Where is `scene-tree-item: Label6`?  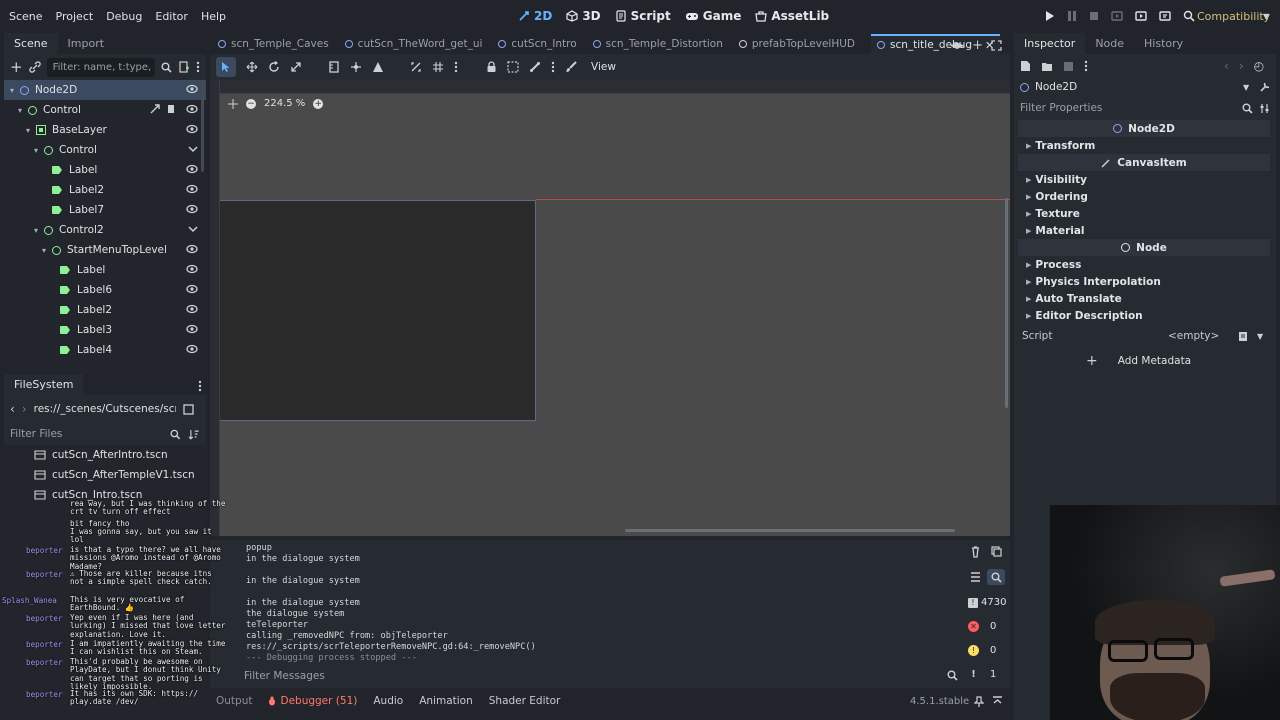
scene-tree-item: Label6 is located at coordinates (105, 290).